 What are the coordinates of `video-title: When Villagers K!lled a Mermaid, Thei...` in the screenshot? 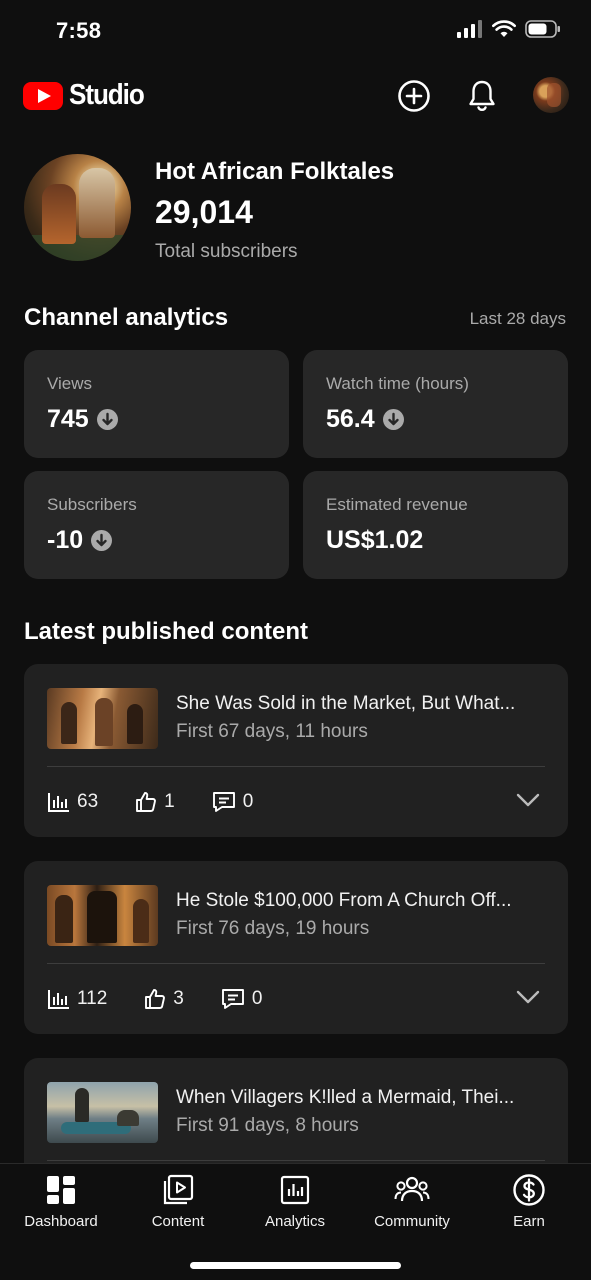 It's located at (345, 1097).